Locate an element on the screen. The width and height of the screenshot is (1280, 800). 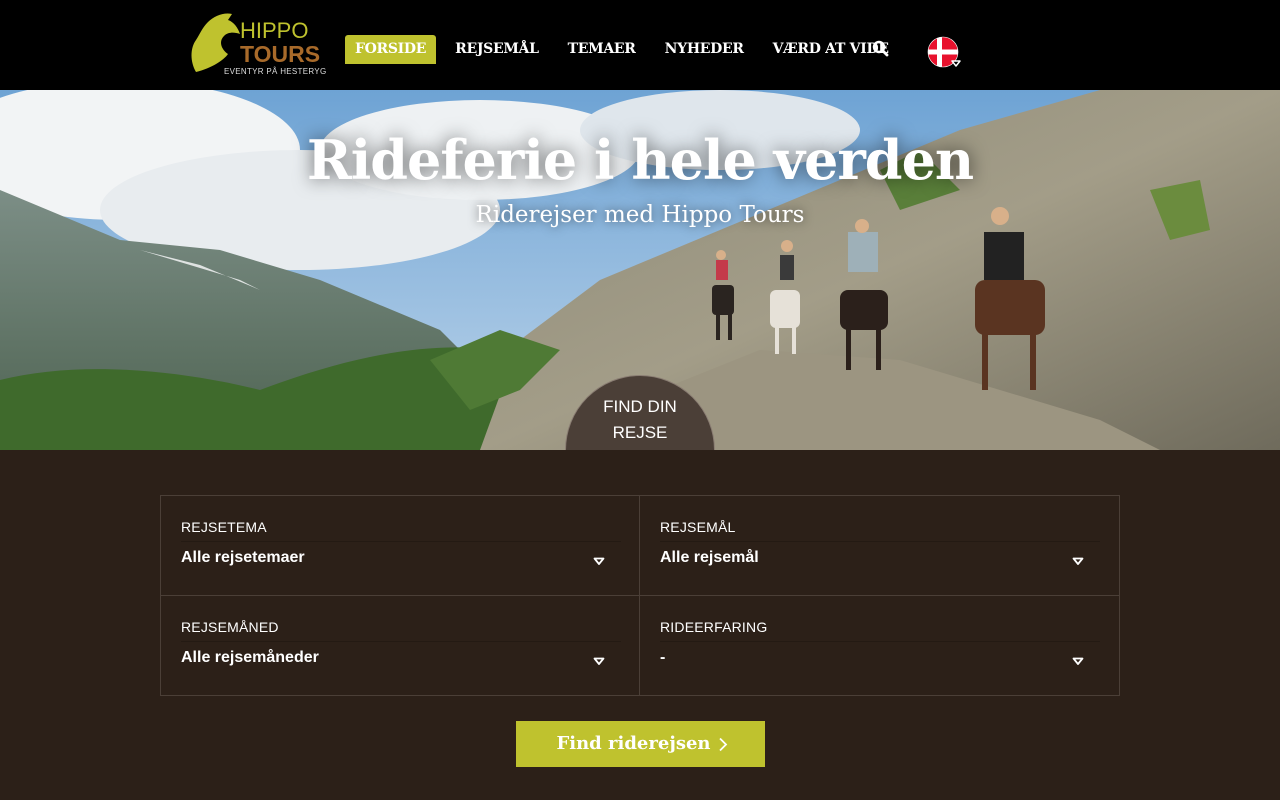
nav-item-forside: FORSIDE is located at coordinates (391, 49).